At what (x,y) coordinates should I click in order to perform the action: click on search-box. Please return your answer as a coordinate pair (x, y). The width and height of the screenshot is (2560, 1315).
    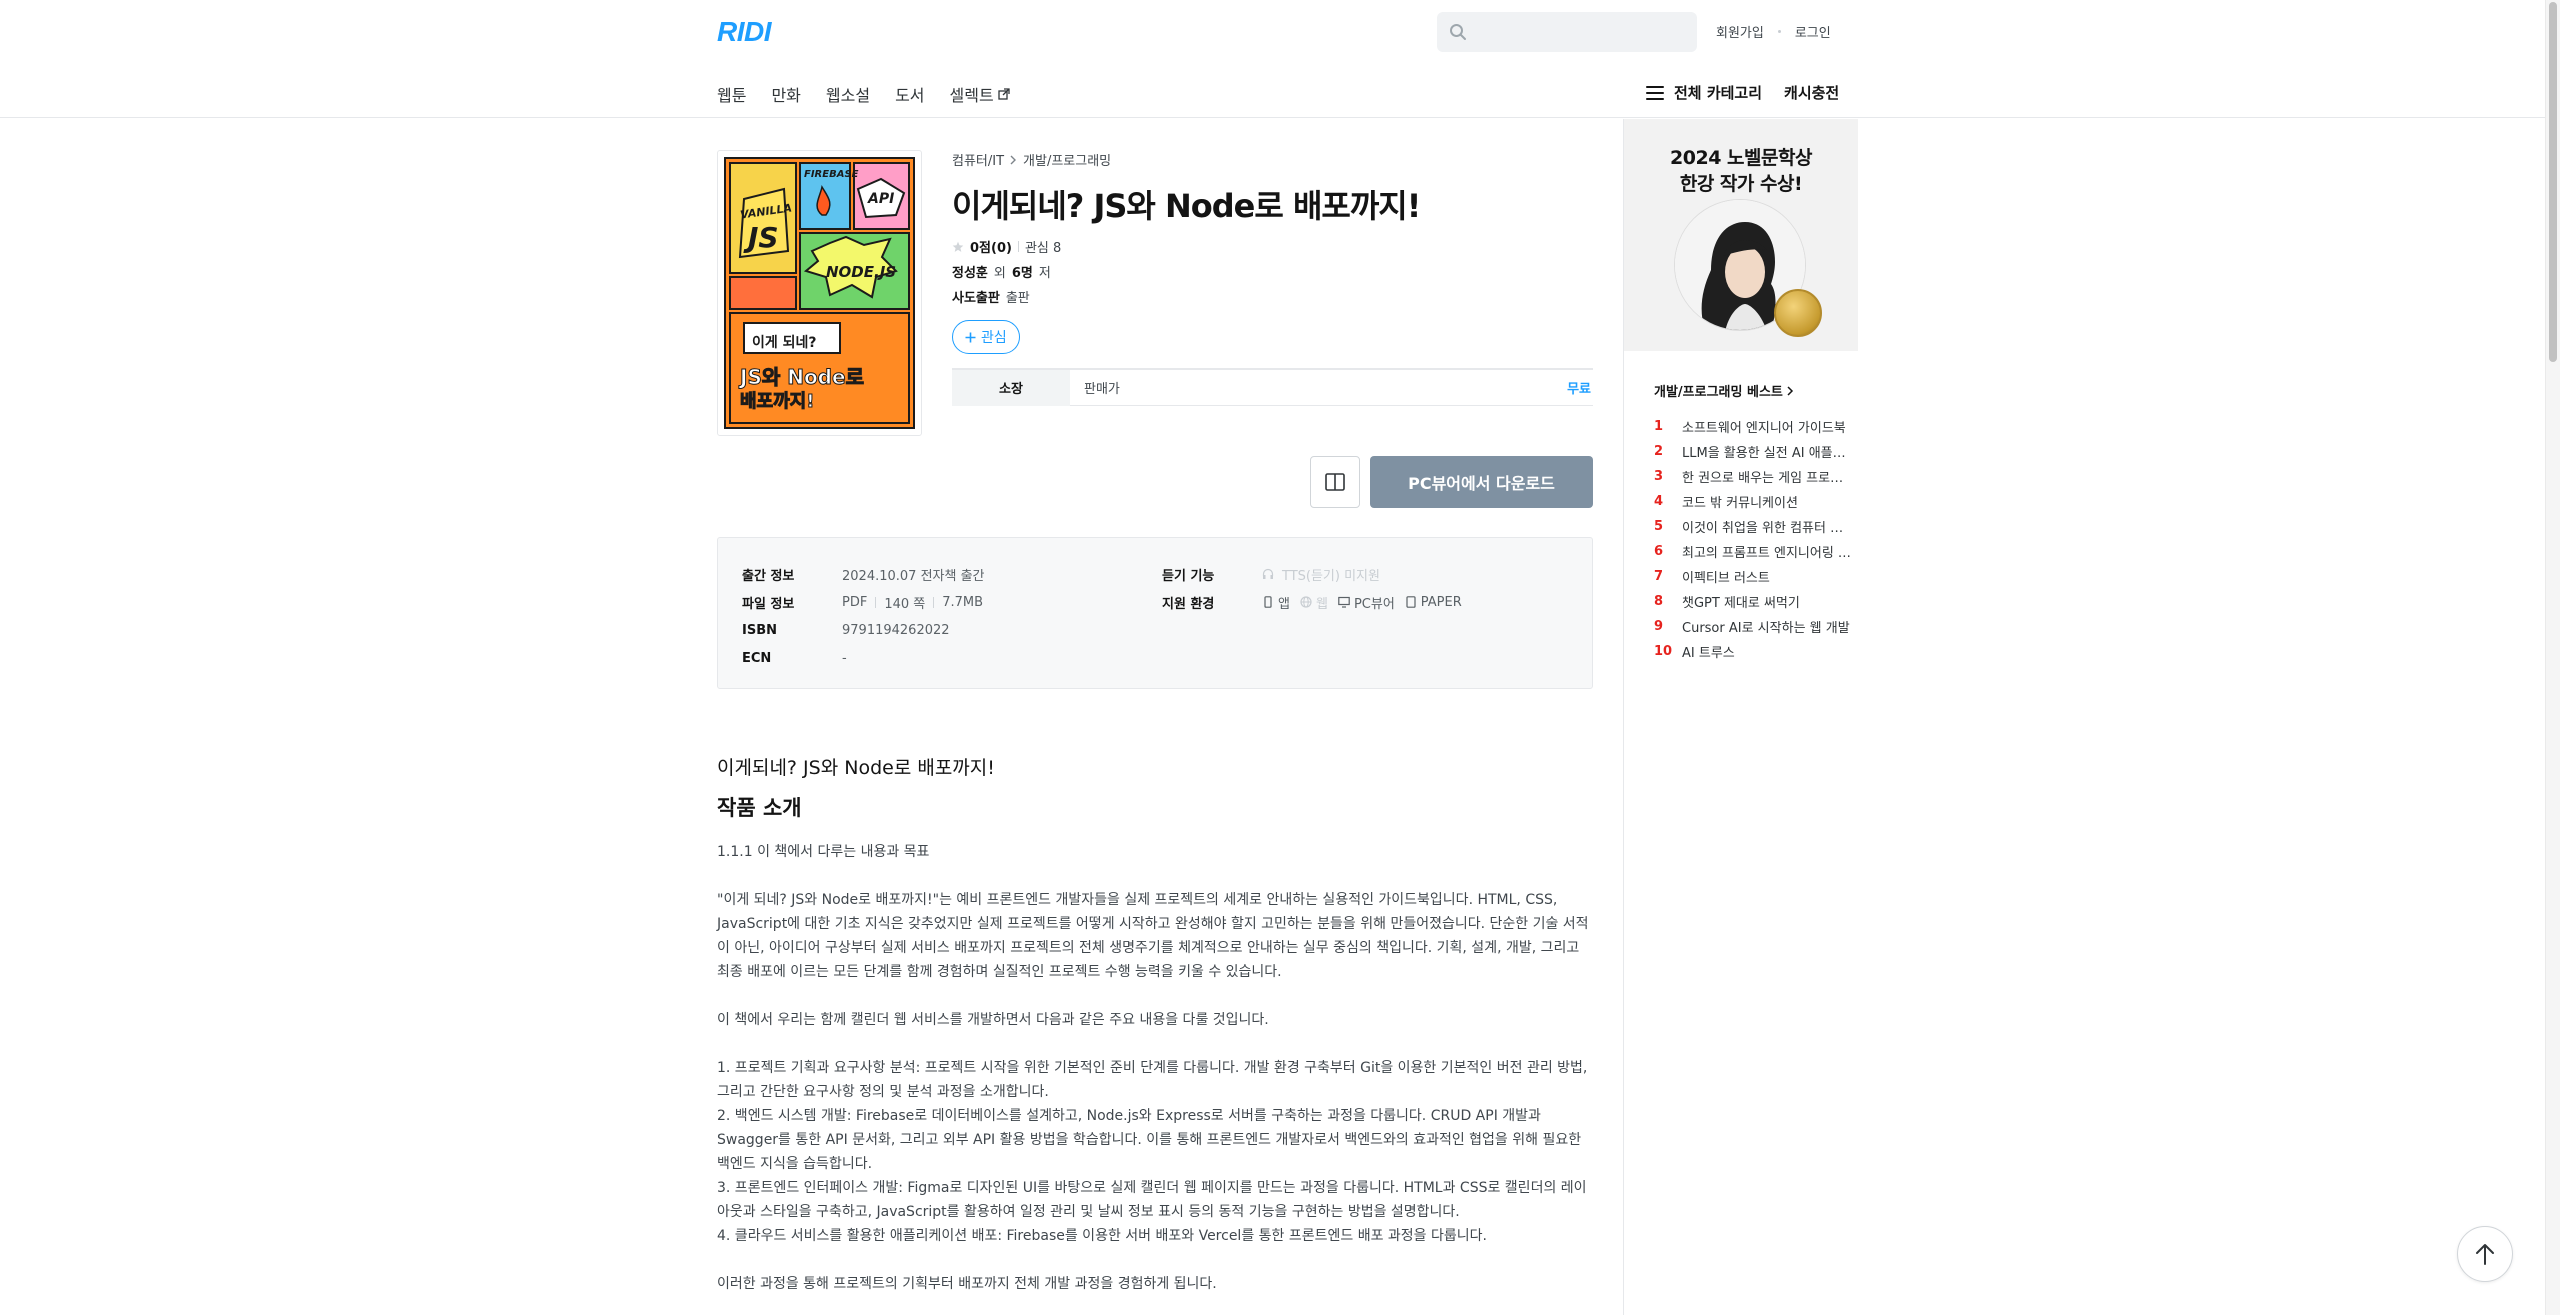
    Looking at the image, I should click on (1567, 32).